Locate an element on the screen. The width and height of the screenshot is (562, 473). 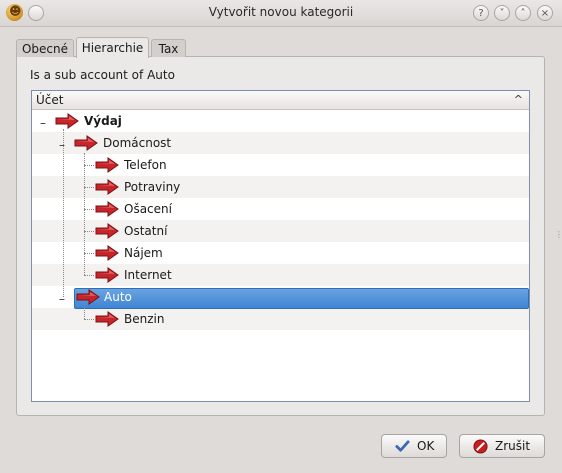
cancel-icon is located at coordinates (480, 446).